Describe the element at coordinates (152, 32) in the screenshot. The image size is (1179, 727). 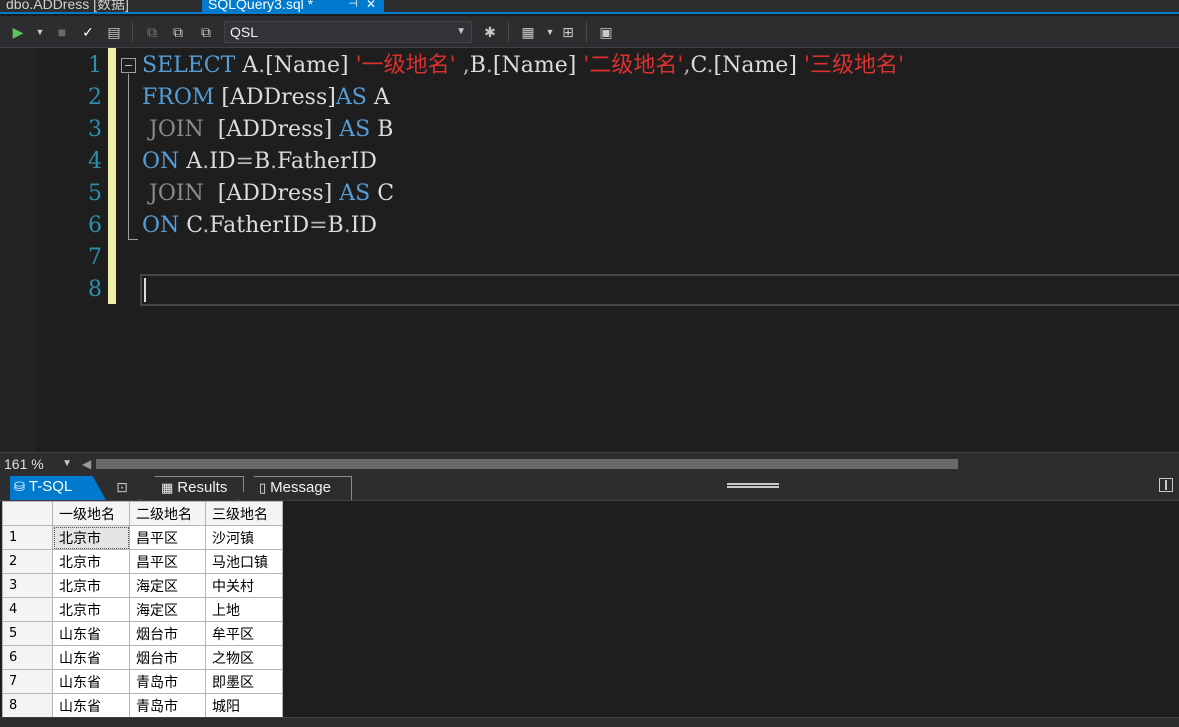
I see `disconnect-icon: ⧉` at that location.